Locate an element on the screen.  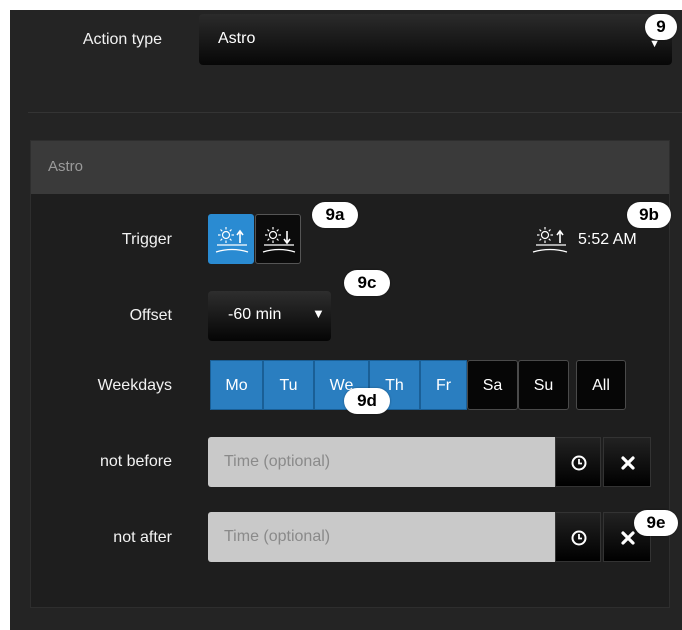
callout-9: 9 is located at coordinates (661, 27).